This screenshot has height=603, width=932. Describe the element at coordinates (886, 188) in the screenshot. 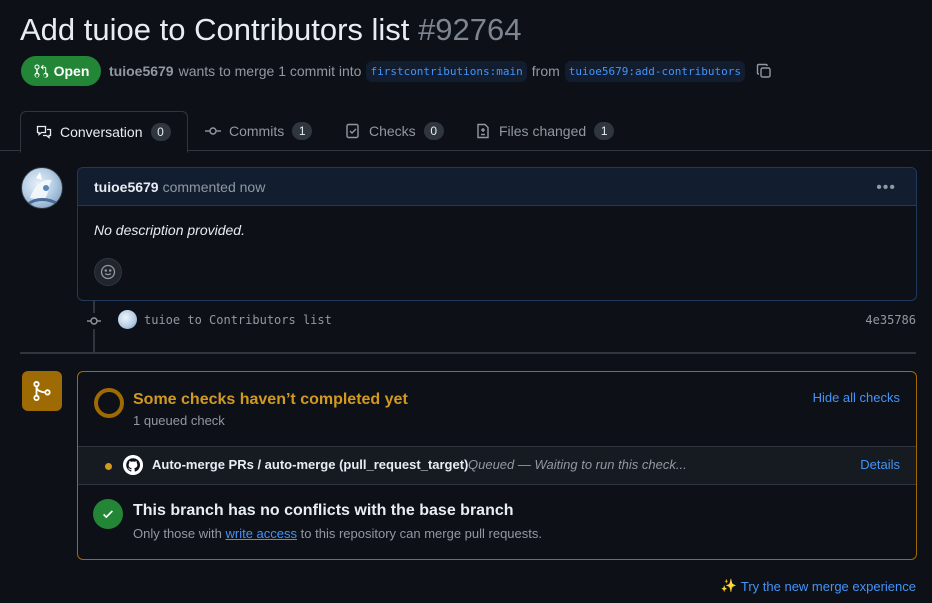

I see `kebab-menu-icon: •••` at that location.